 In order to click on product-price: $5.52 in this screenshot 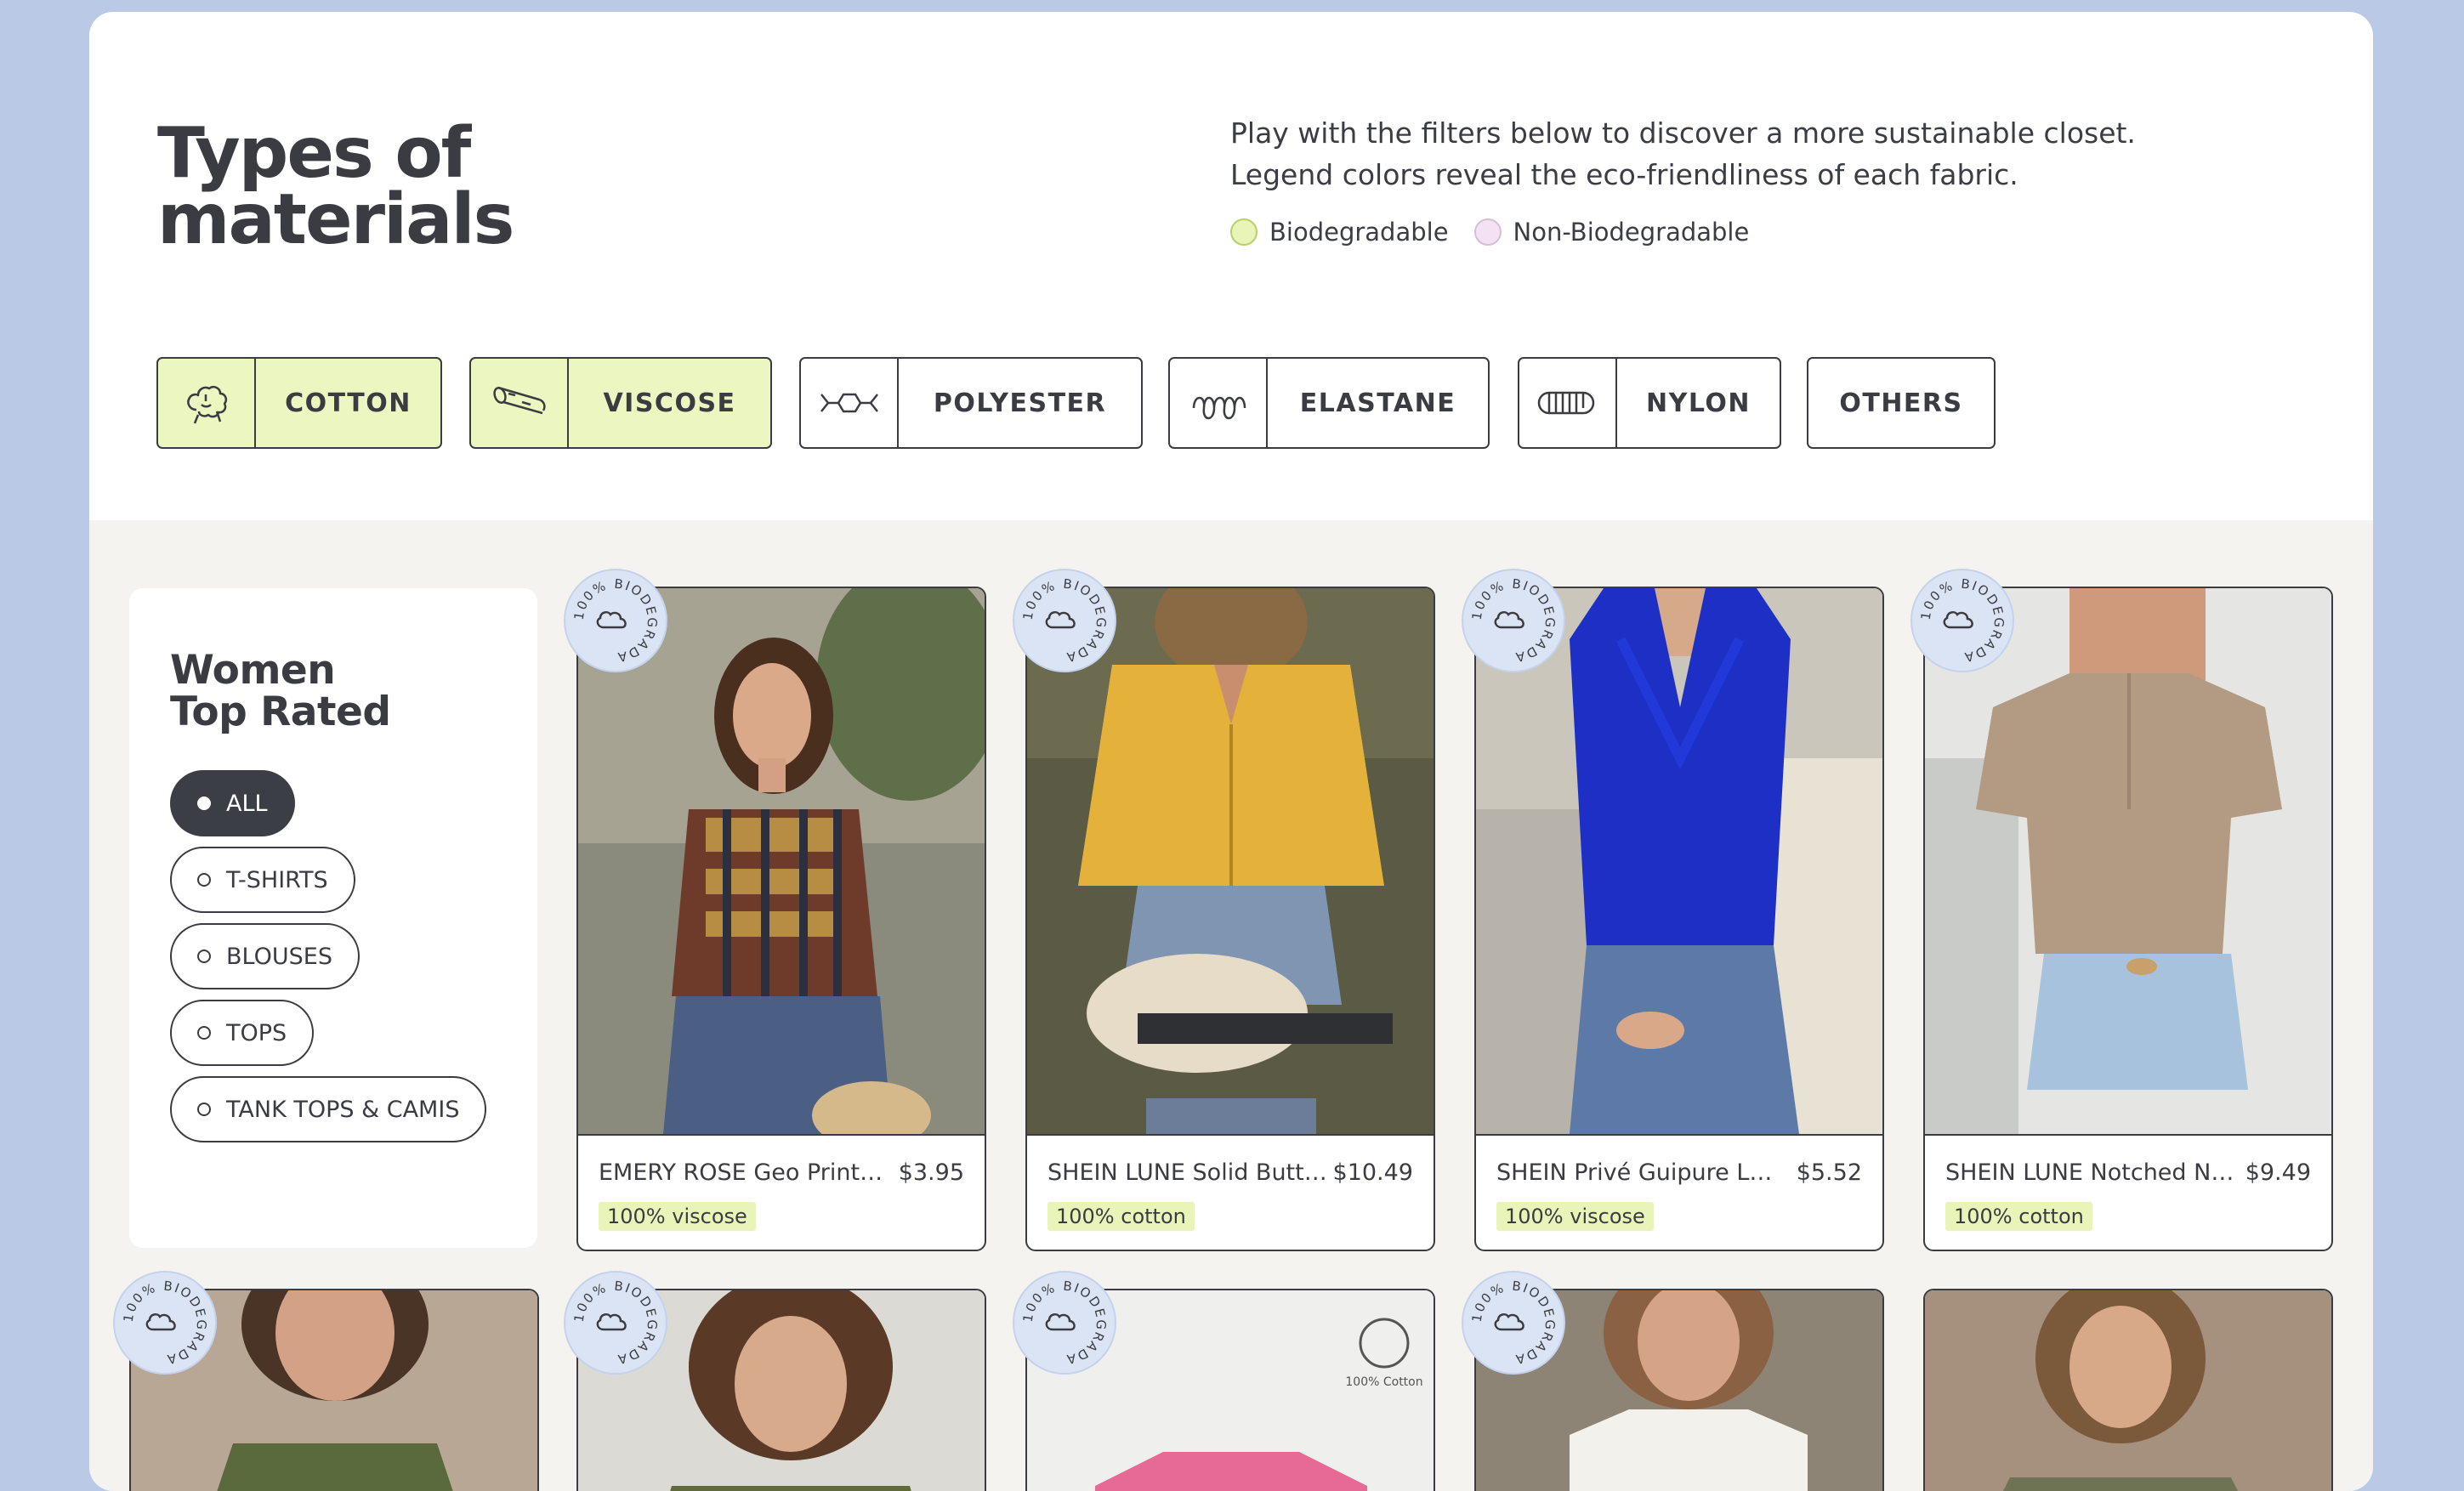, I will do `click(1829, 1173)`.